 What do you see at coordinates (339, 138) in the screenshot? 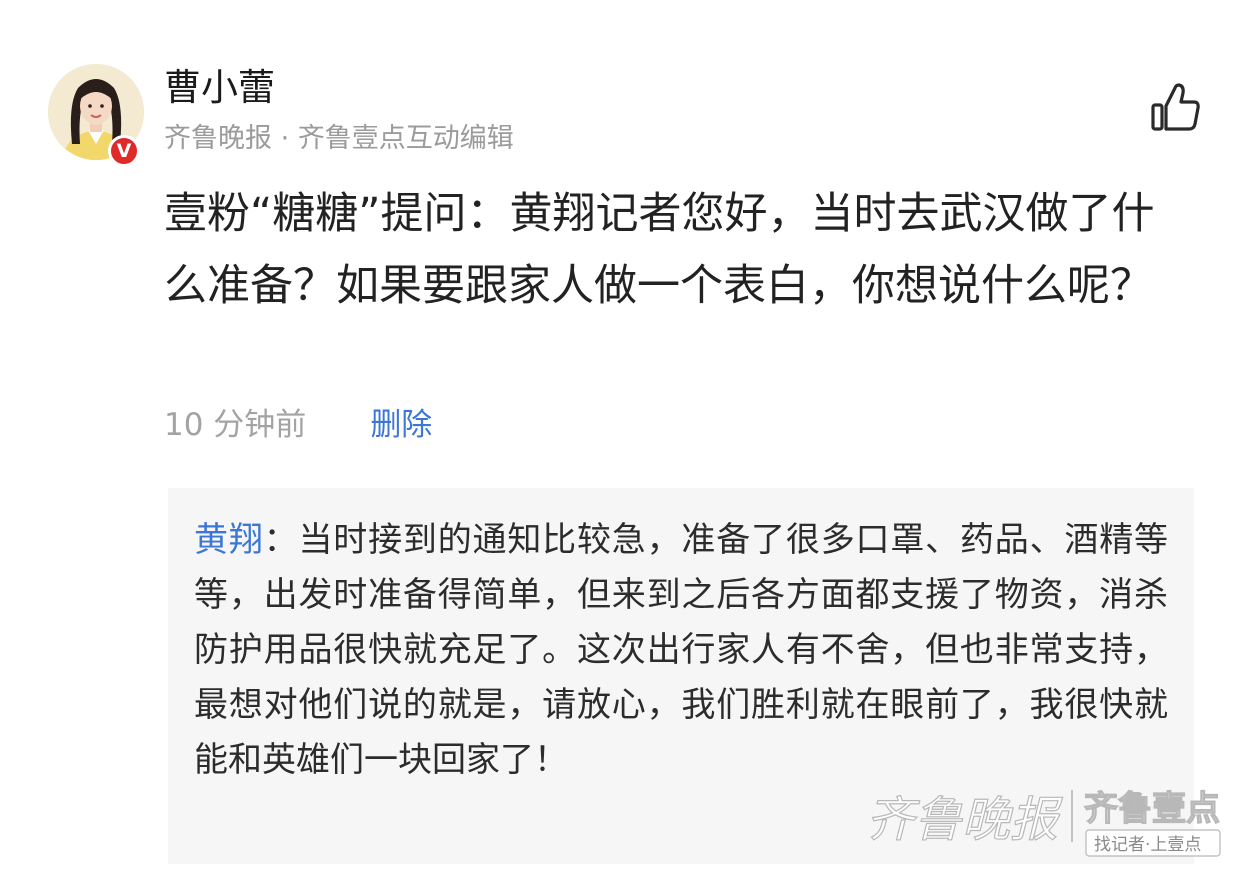
I see `author-meta: 齐鲁晚报 · 齐鲁壹点互动编辑` at bounding box center [339, 138].